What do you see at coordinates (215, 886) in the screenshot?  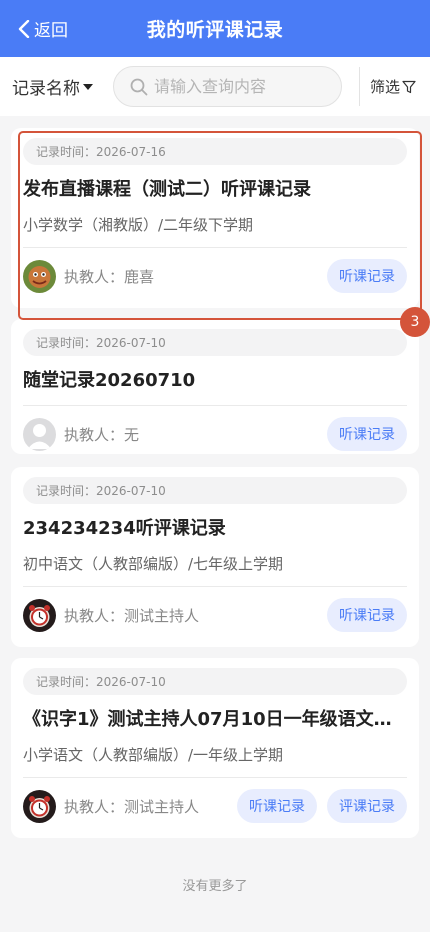 I see `no-more-text: 没有更多了` at bounding box center [215, 886].